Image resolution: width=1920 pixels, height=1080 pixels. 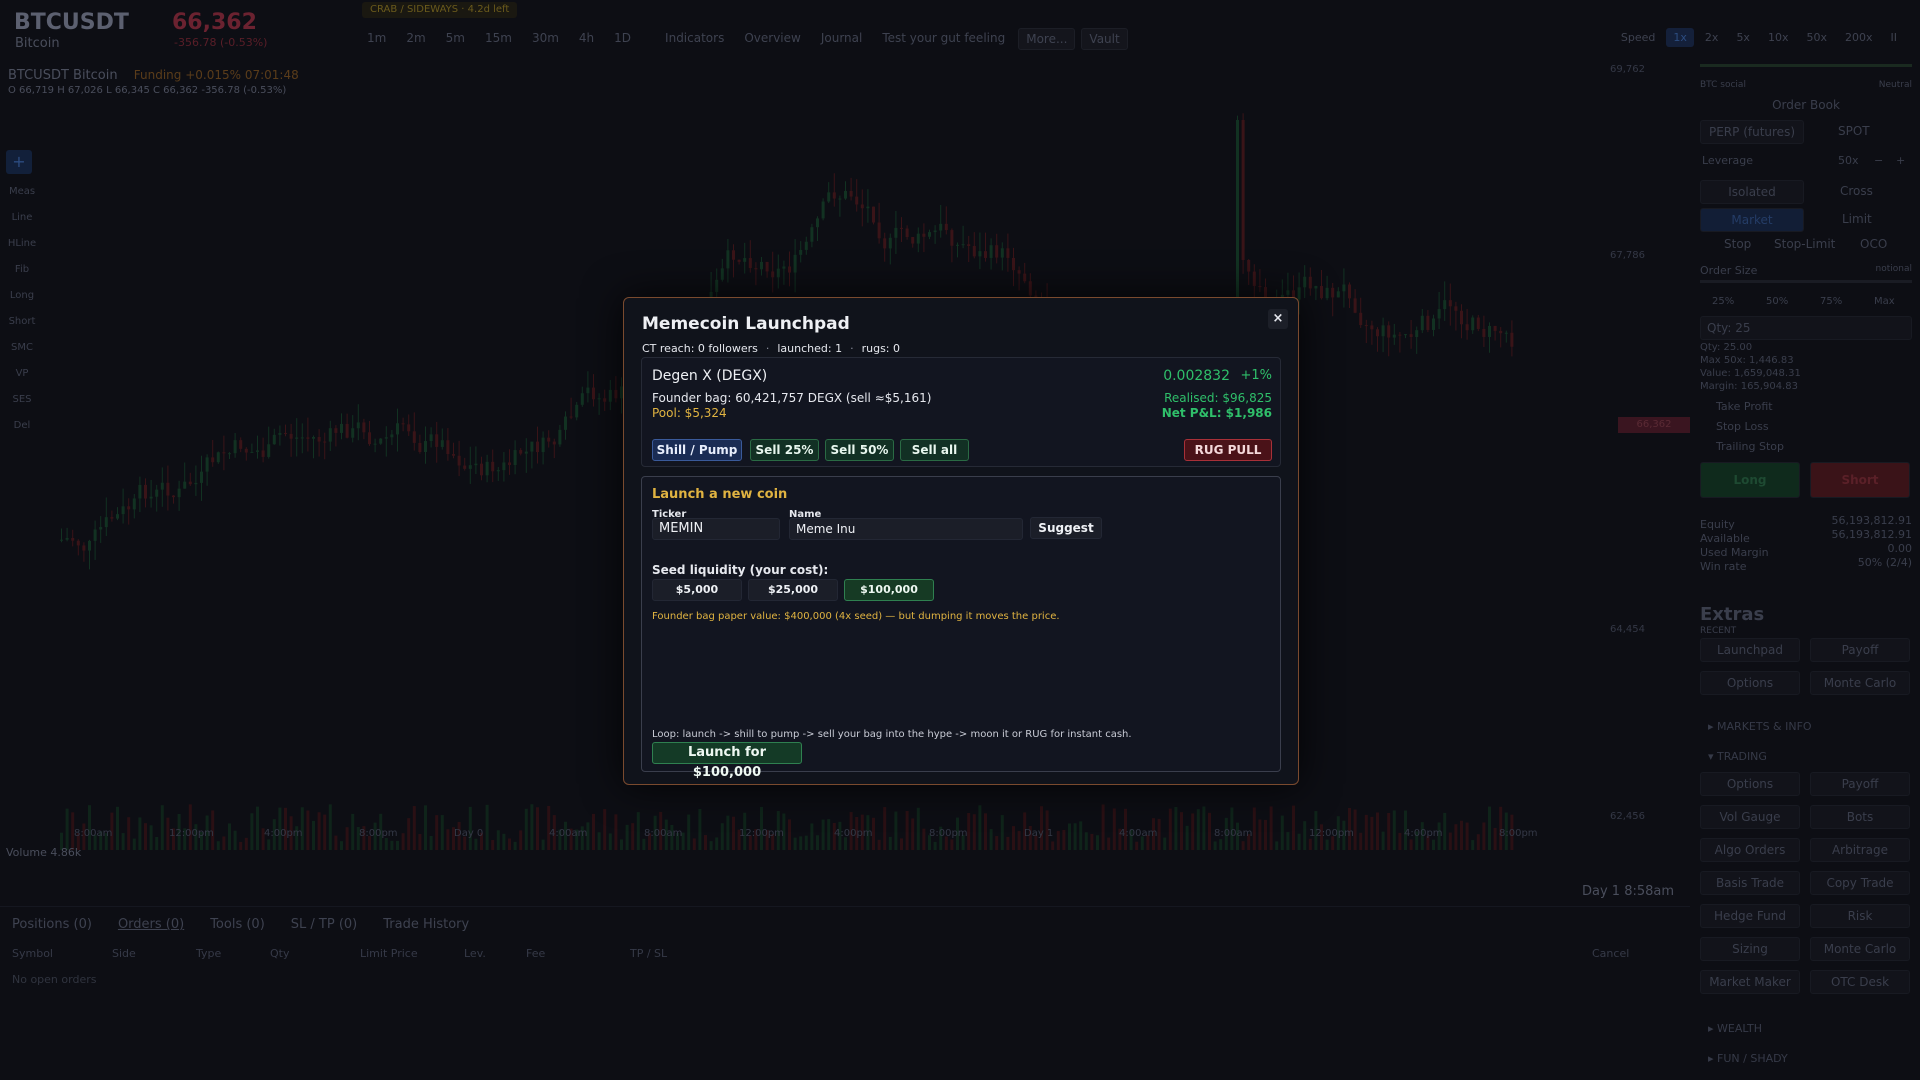 I want to click on timeframe-5m: 5m, so click(x=455, y=39).